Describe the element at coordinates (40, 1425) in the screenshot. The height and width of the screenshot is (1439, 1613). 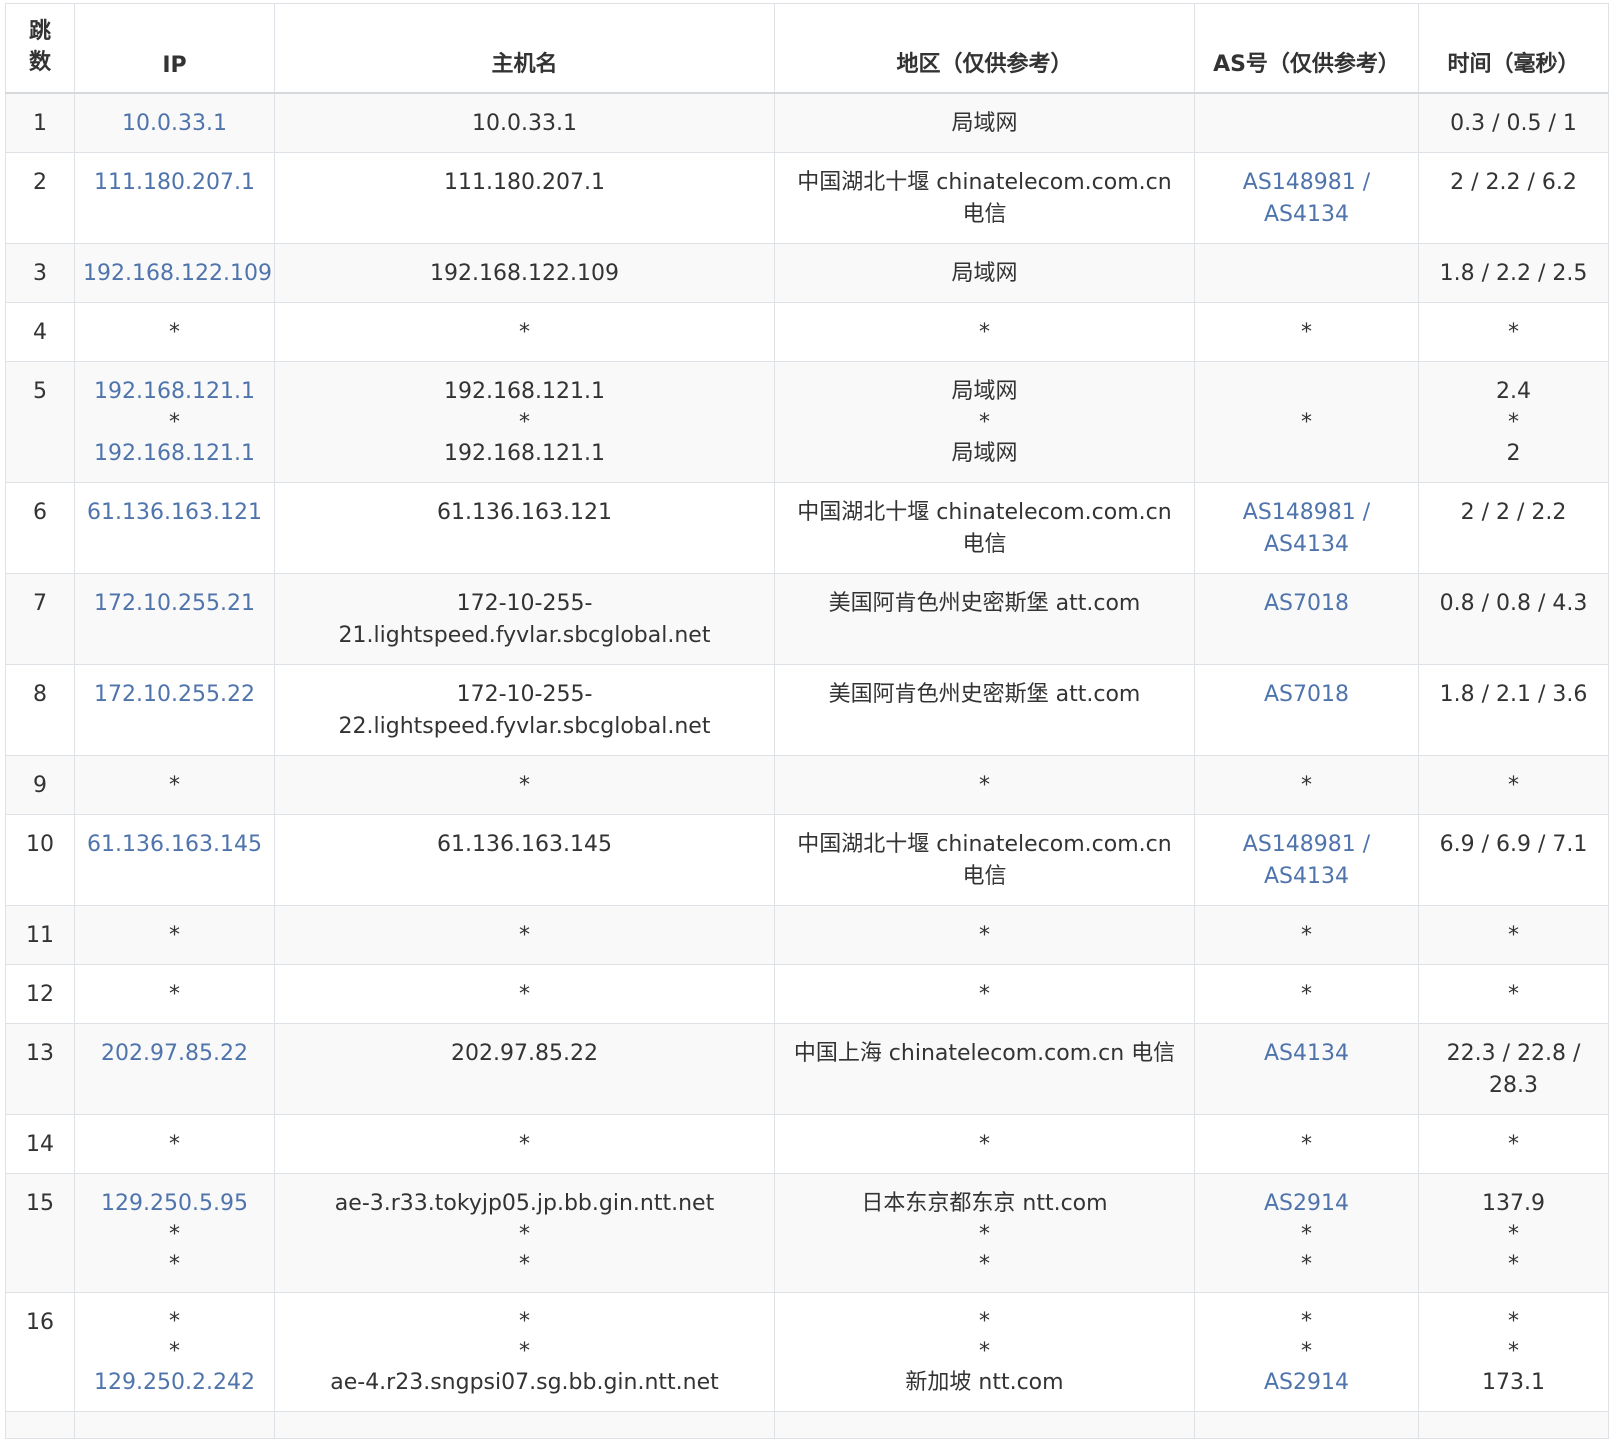
I see `cell-hop` at that location.